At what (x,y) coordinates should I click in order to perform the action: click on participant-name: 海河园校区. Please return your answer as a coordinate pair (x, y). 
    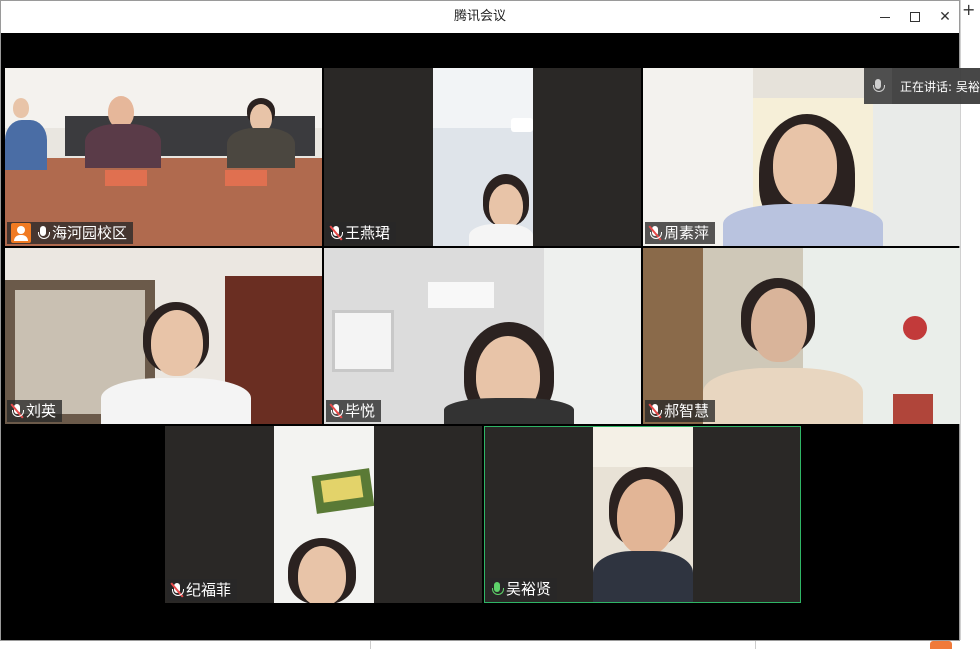
    Looking at the image, I should click on (90, 233).